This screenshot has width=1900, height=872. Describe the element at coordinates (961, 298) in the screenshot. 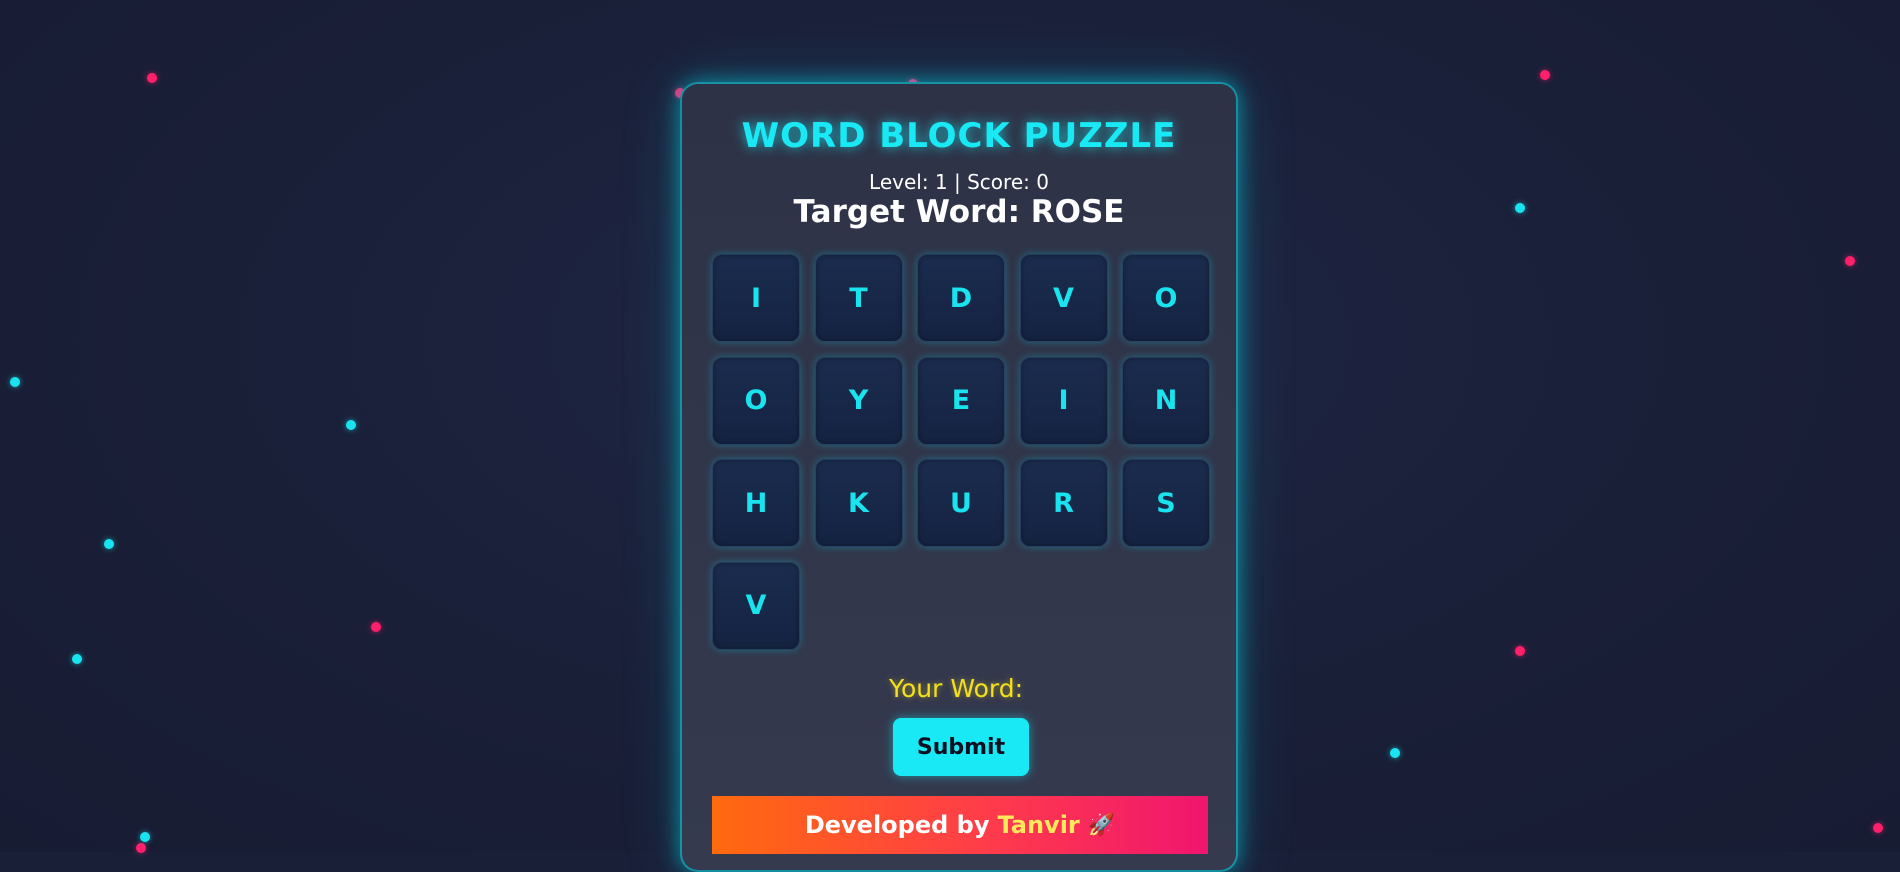

I see `letter-block: D` at that location.